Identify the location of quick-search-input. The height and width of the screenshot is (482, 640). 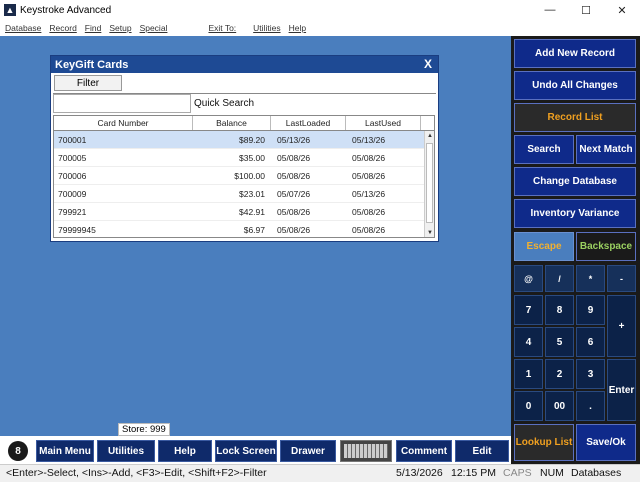
(122, 103).